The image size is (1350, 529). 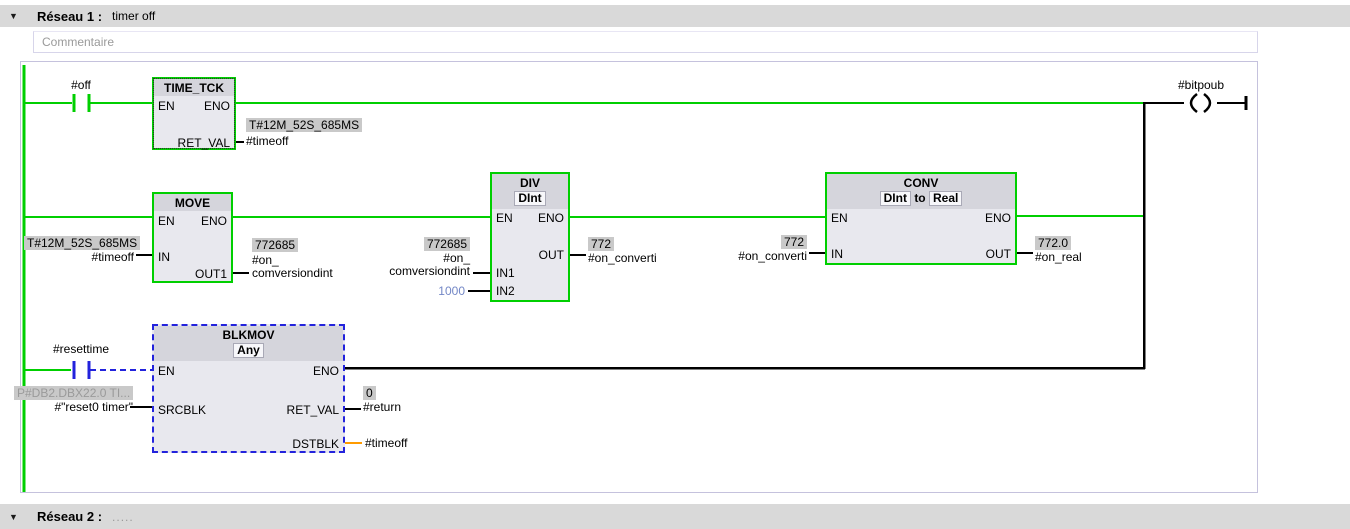 I want to click on blkmov-ret-val-monitor: 0, so click(x=369, y=393).